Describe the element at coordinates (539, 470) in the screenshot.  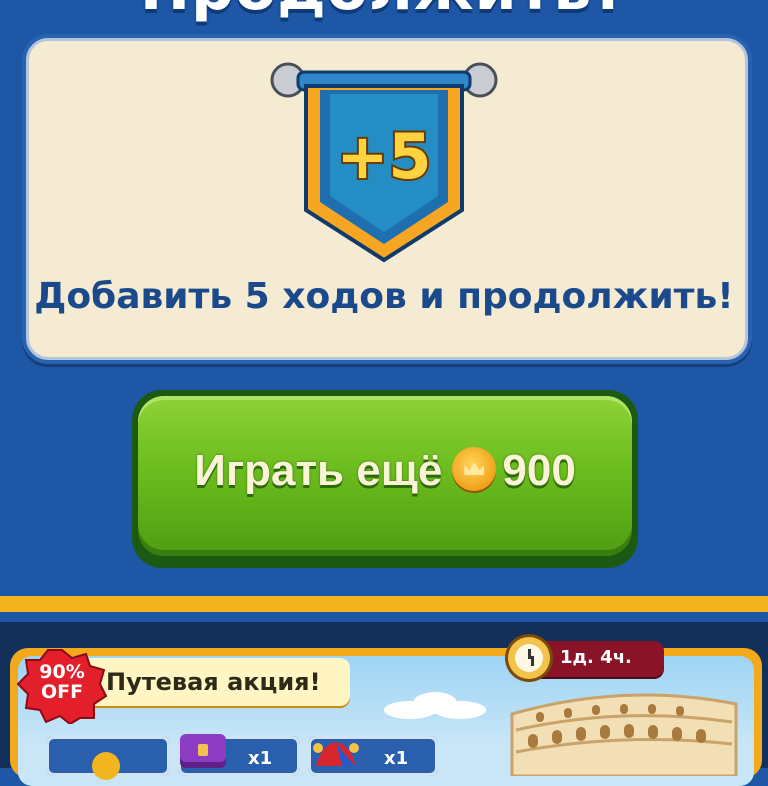
I see `play-again-price: 900` at that location.